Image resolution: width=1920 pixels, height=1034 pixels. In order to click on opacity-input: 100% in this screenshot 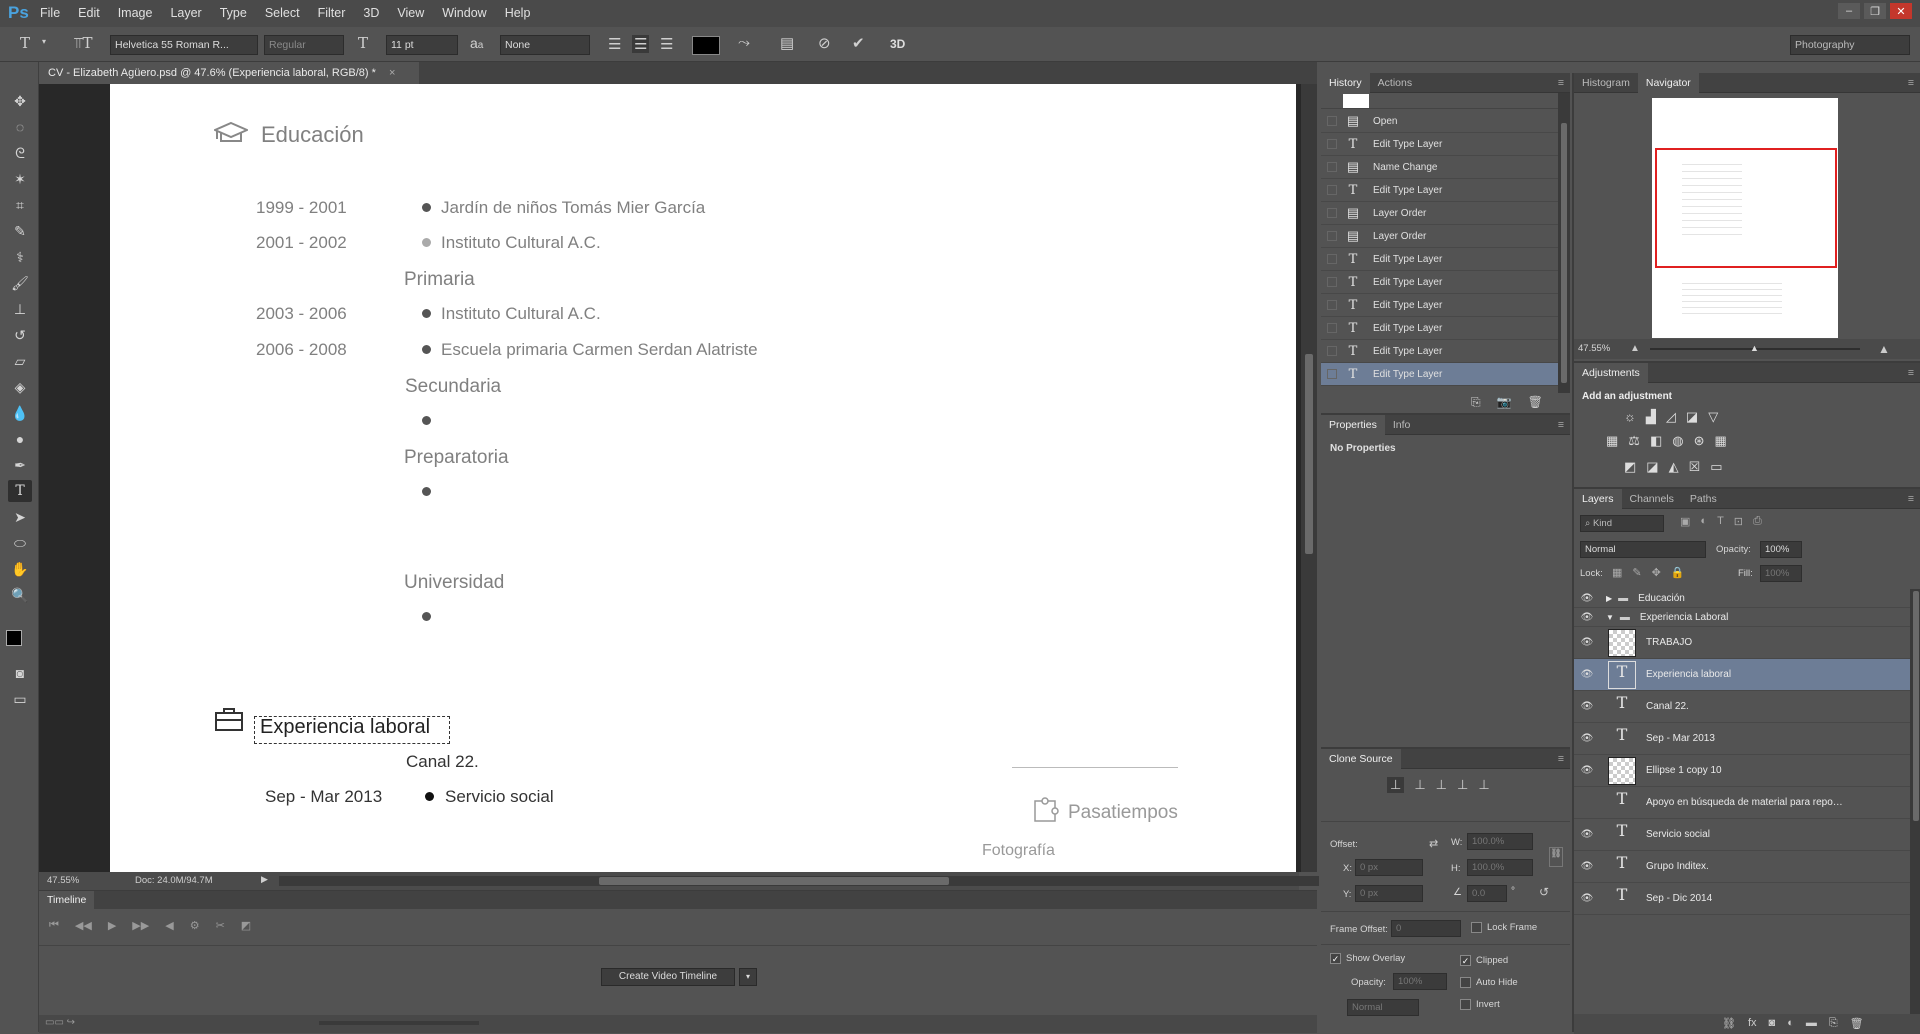, I will do `click(1781, 549)`.